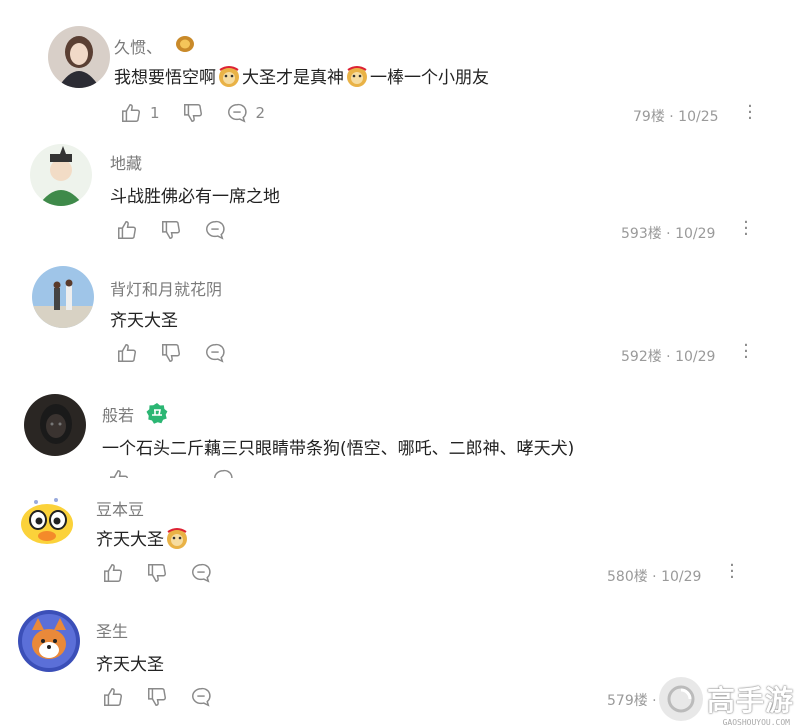 The image size is (800, 727). What do you see at coordinates (157, 413) in the screenshot?
I see `verified-badge-icon` at bounding box center [157, 413].